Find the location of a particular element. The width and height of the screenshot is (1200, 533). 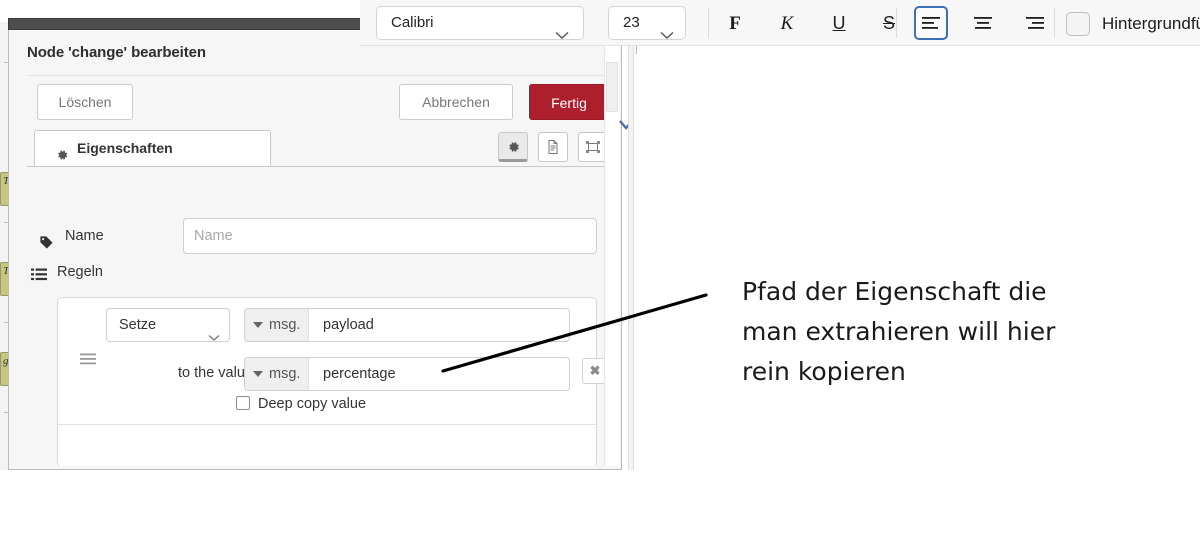

name-label: Name is located at coordinates (72, 236).